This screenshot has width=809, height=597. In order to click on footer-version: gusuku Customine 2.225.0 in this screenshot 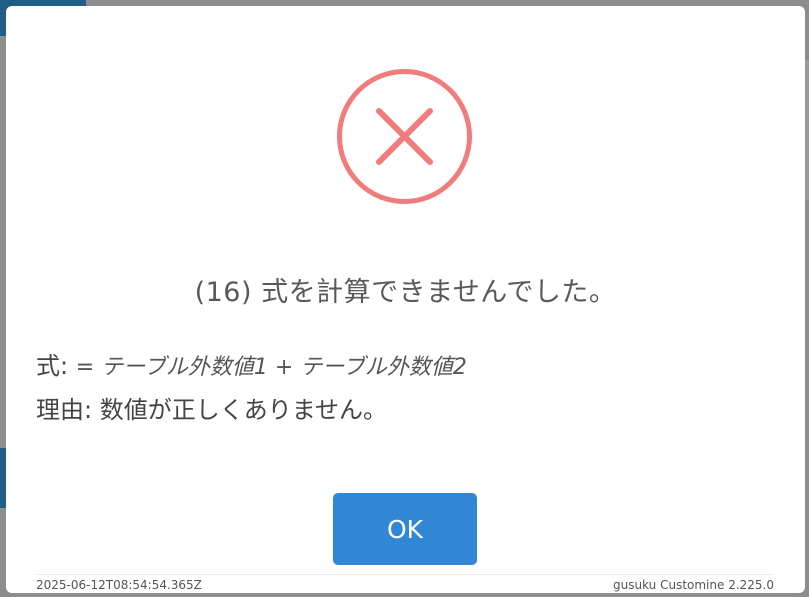, I will do `click(693, 585)`.